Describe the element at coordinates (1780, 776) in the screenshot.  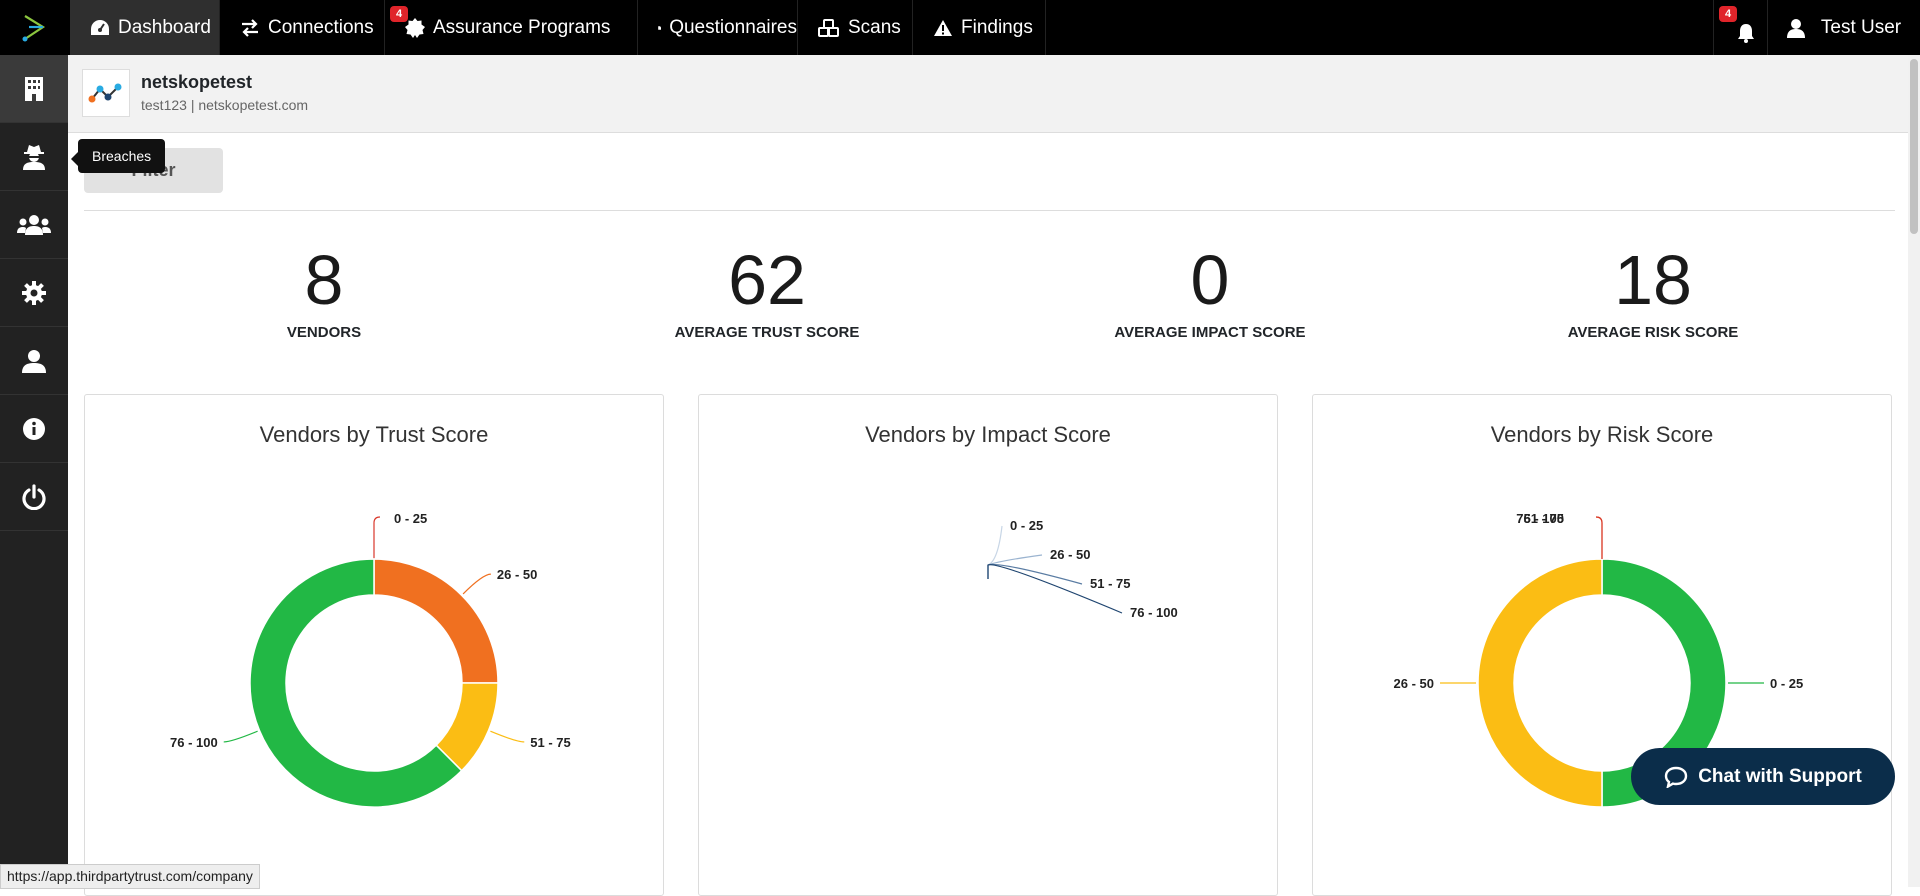
I see `chat-label: Chat with Support` at that location.